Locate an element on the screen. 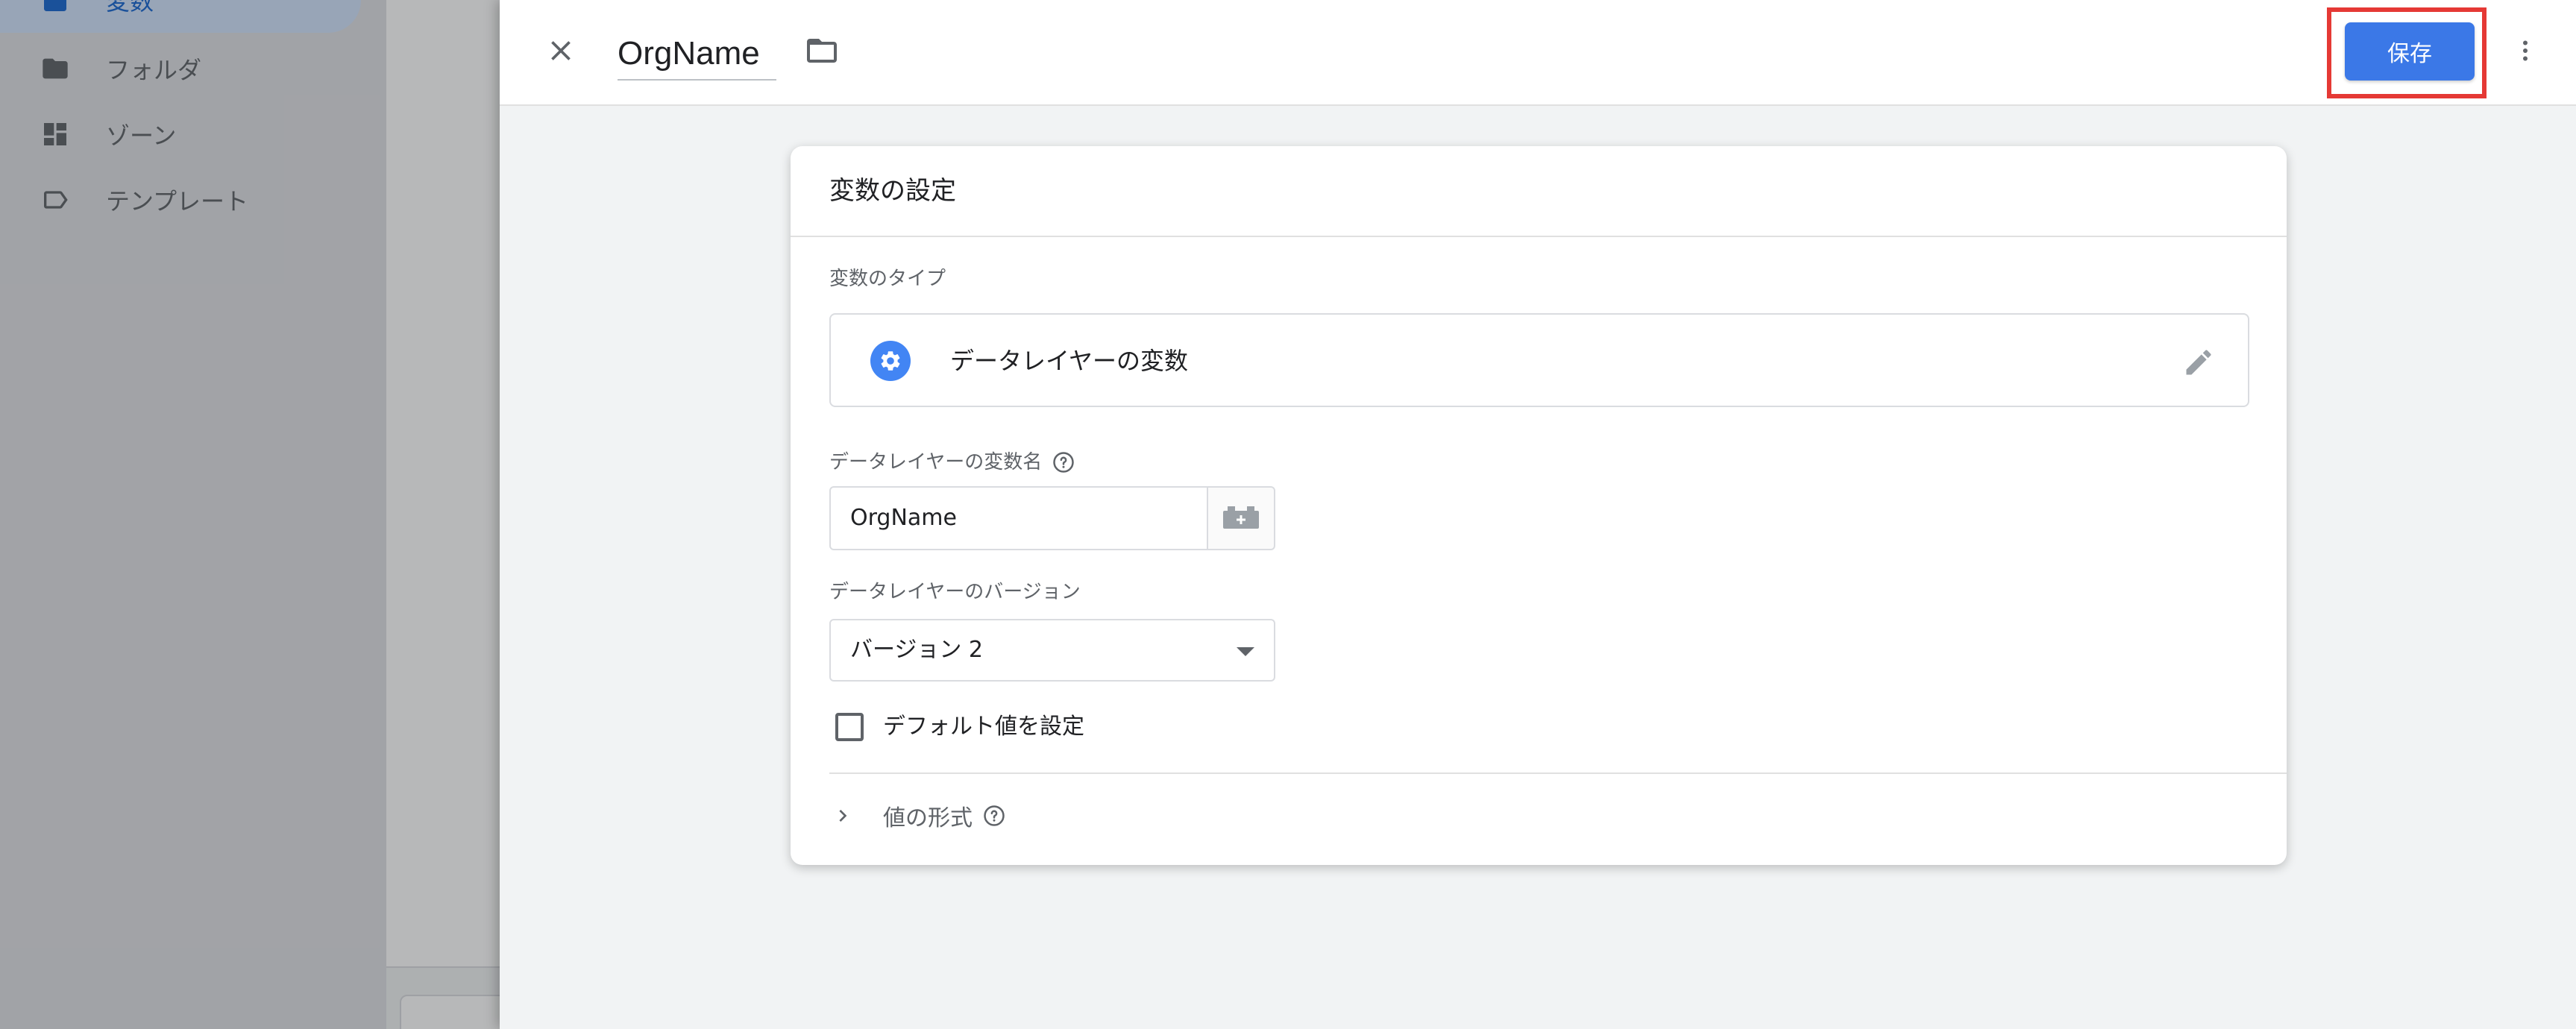 The width and height of the screenshot is (2576, 1029). close-icon is located at coordinates (560, 52).